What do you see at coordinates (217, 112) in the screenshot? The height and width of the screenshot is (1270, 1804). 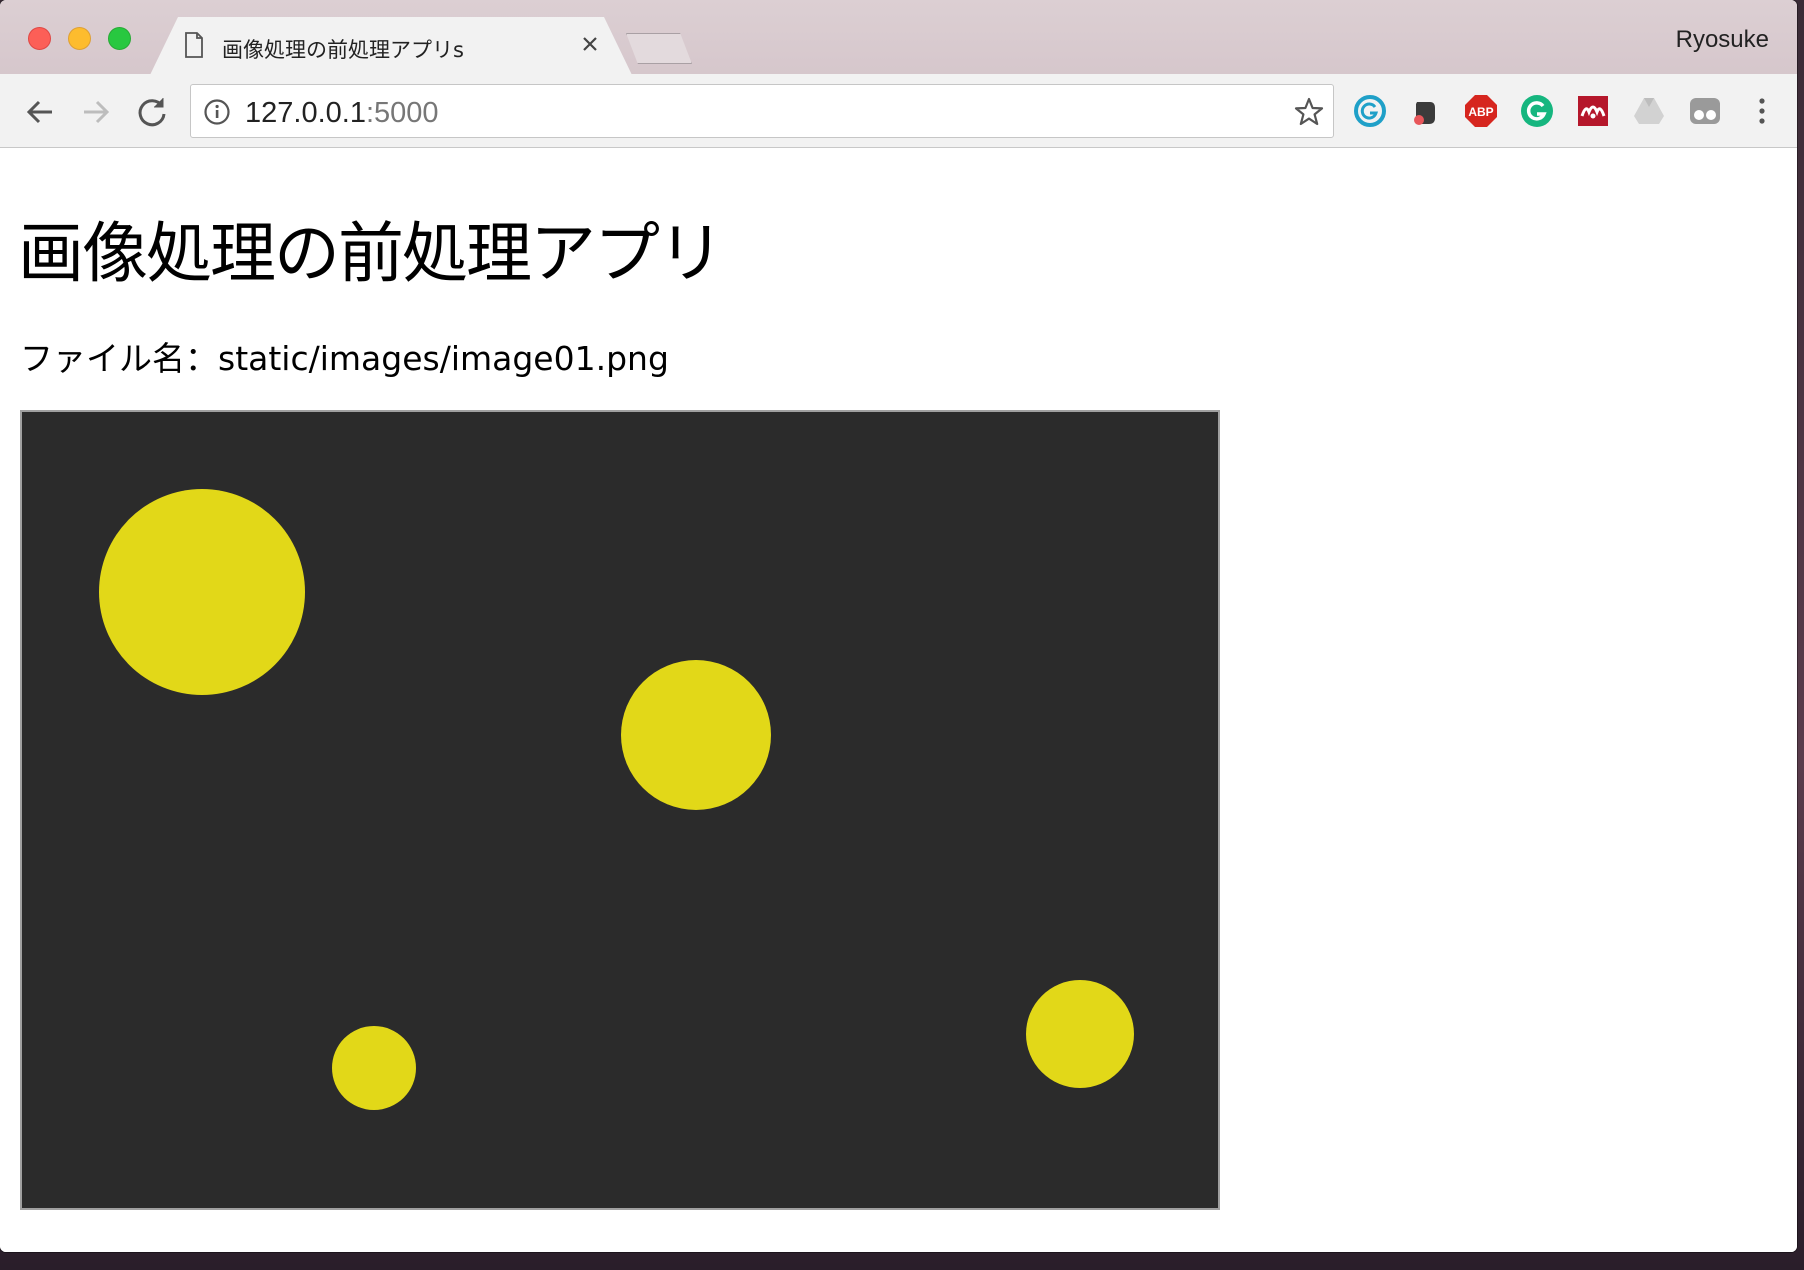 I see `info-icon` at bounding box center [217, 112].